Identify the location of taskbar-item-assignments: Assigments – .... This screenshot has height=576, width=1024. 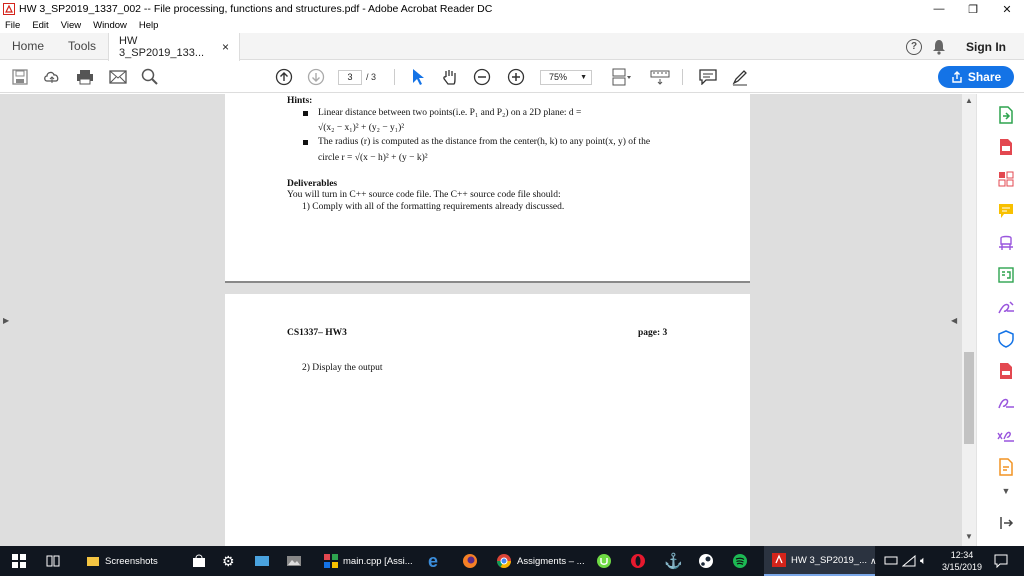
(540, 561).